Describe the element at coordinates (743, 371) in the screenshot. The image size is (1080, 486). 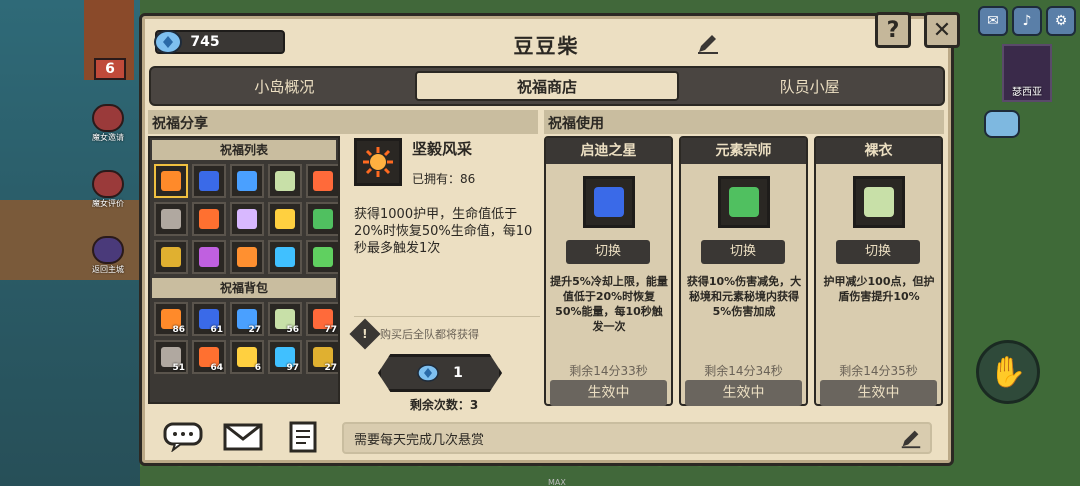
I see `remaining-time: 剩余14分34秒` at that location.